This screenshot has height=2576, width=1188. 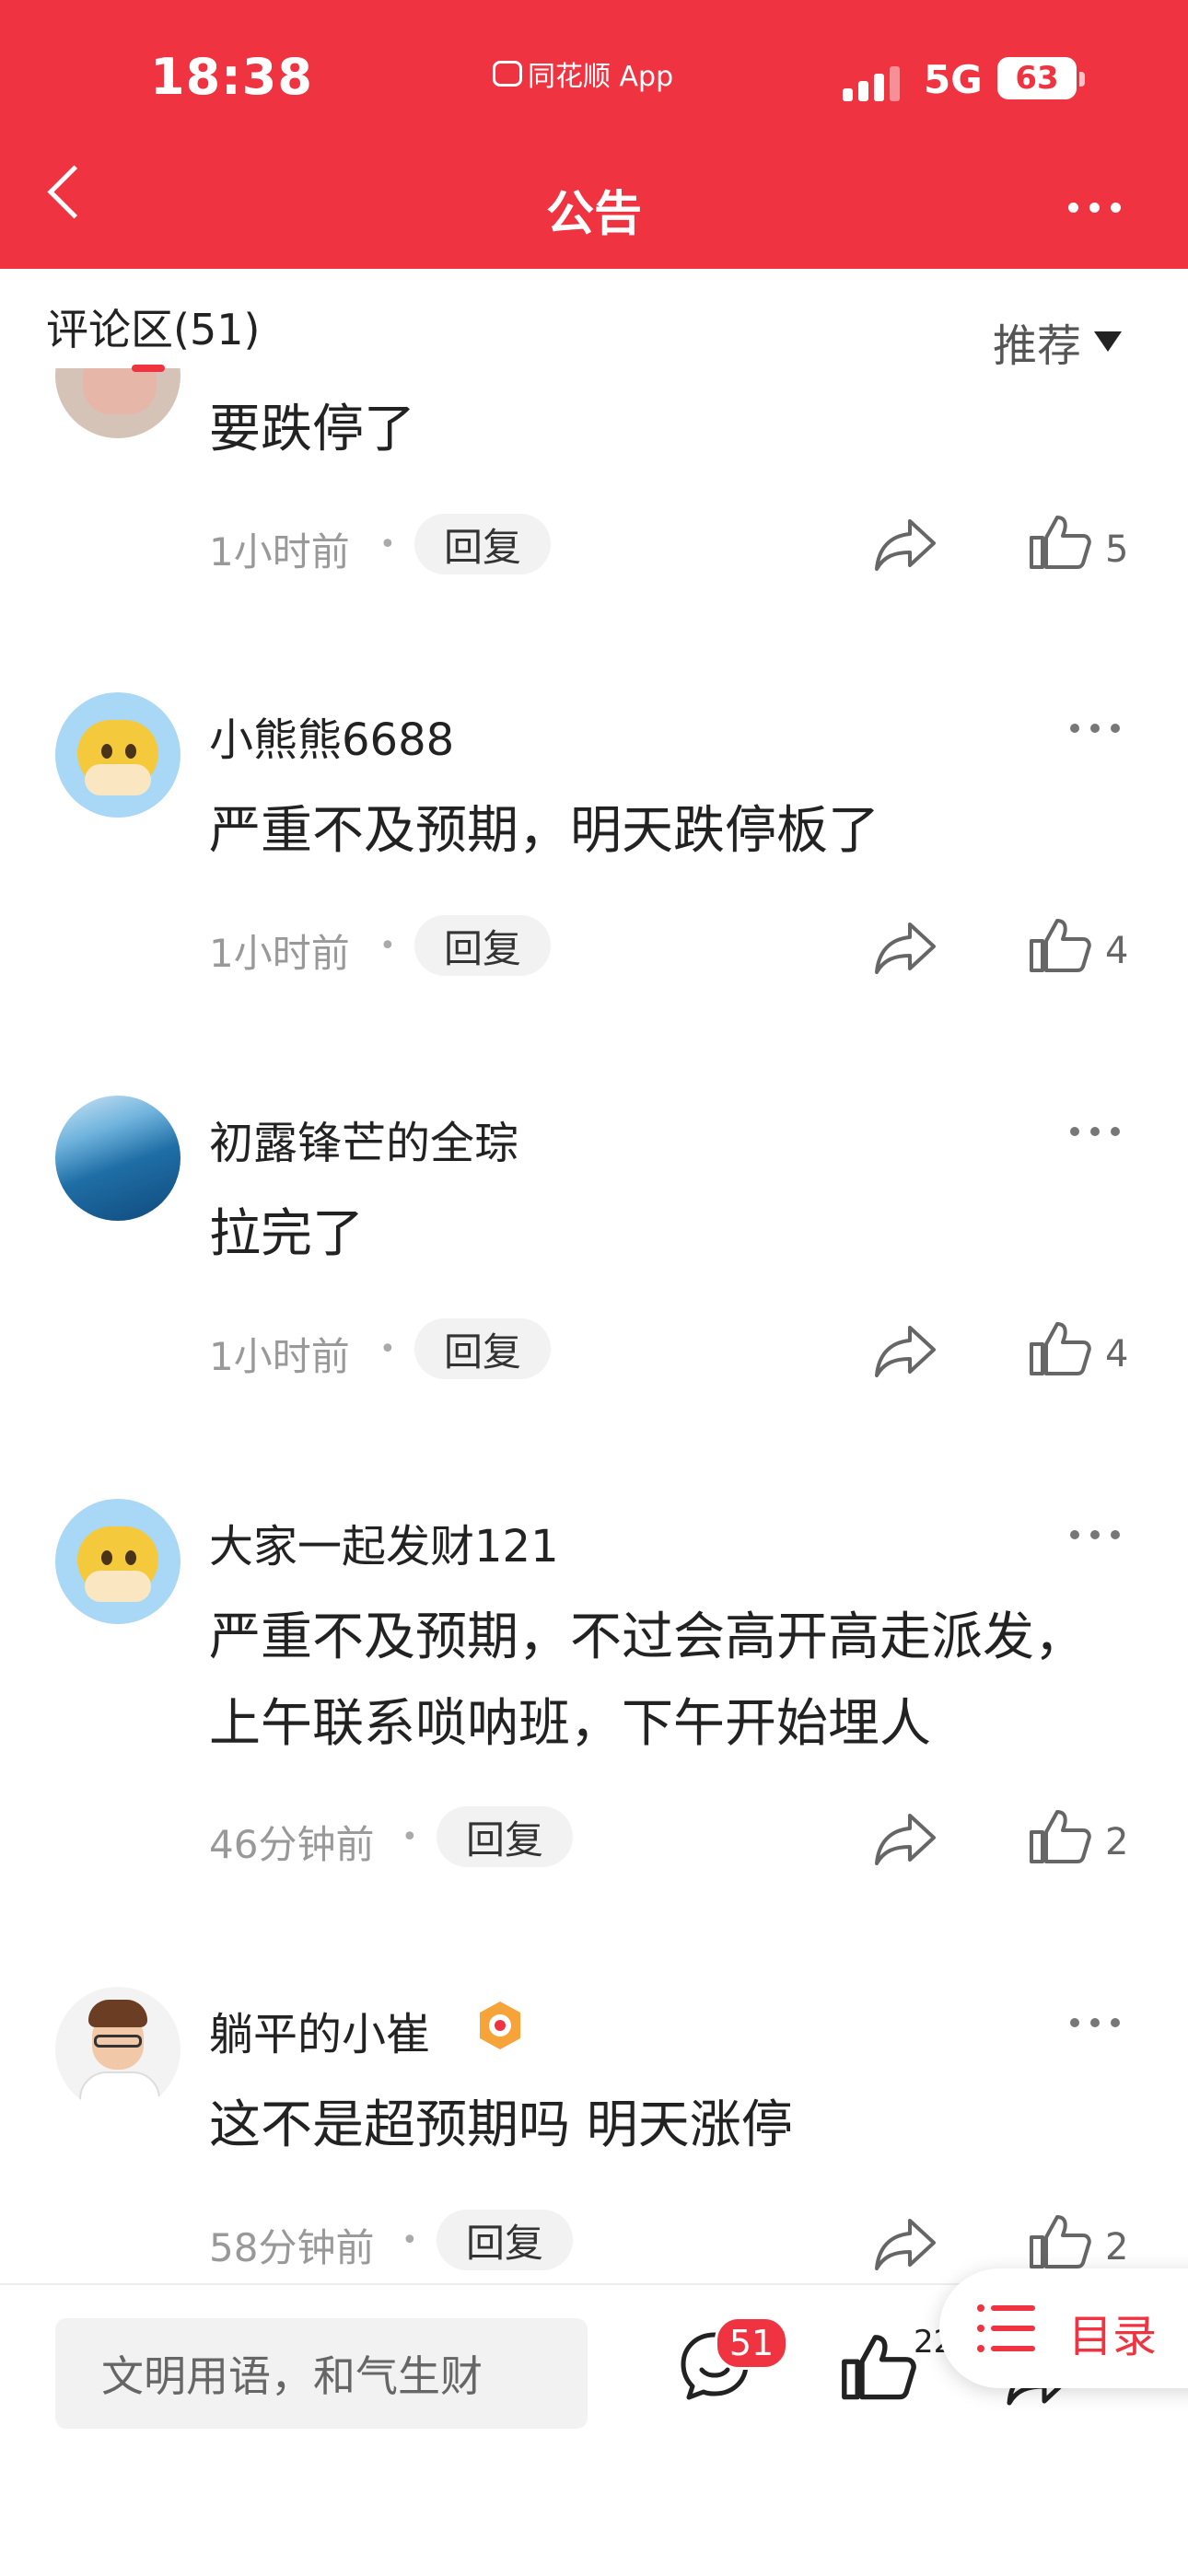 I want to click on comments-header: 评论区(51) 推荐, so click(x=594, y=320).